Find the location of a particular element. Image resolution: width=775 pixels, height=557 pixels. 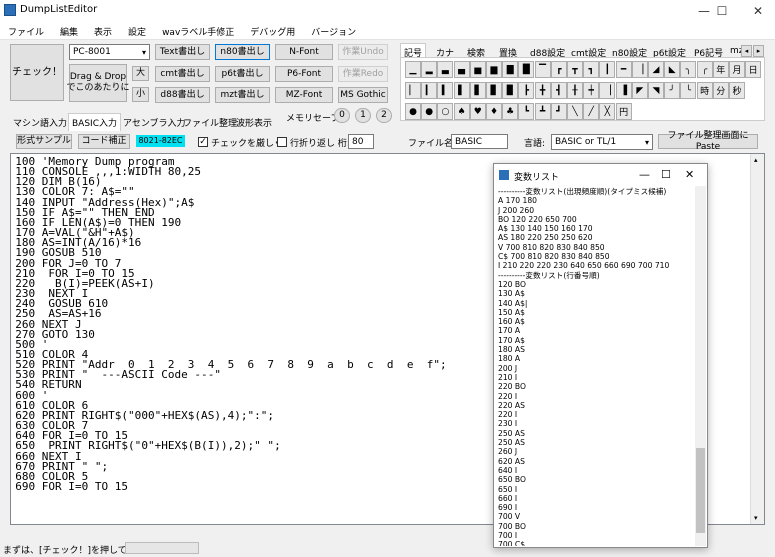

symbol-key: ▆ is located at coordinates (494, 69).